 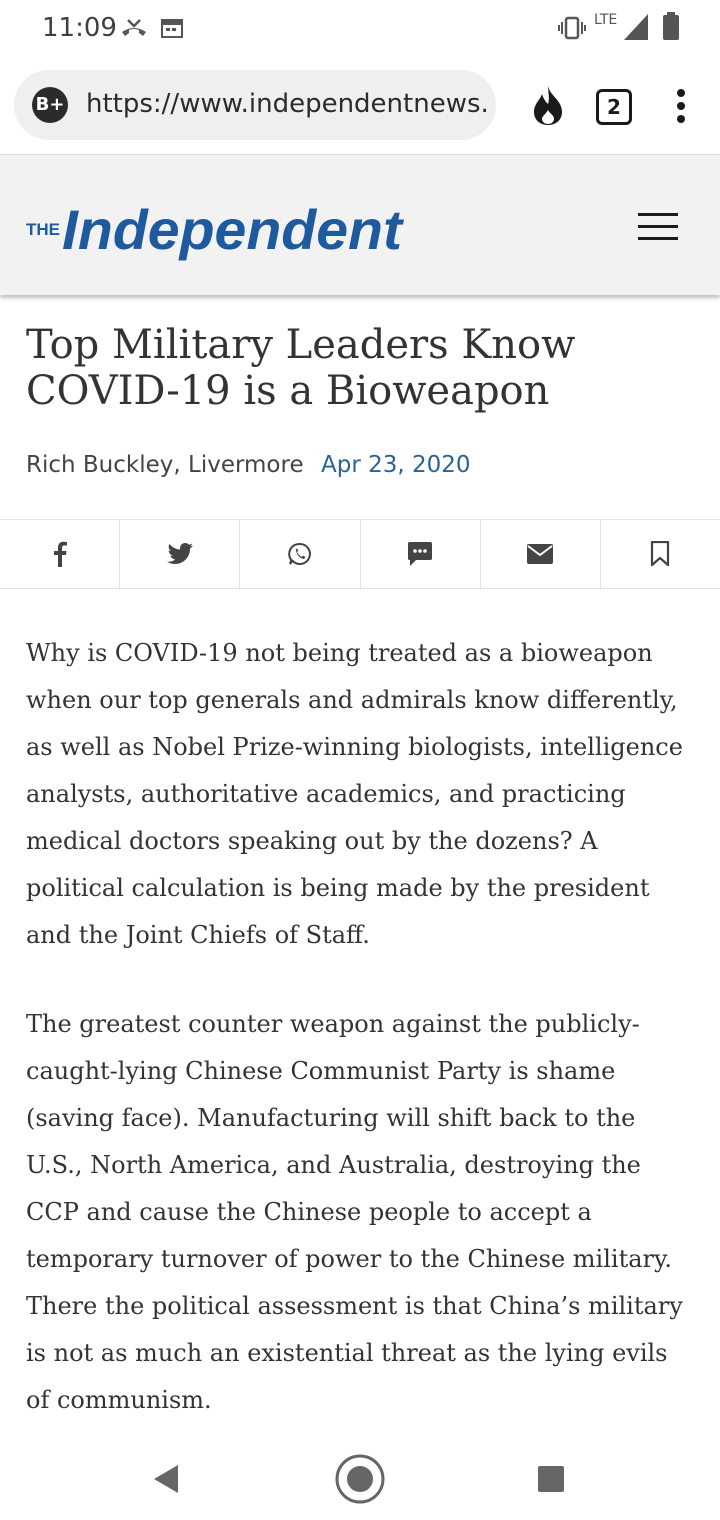 What do you see at coordinates (172, 28) in the screenshot?
I see `calendar-icon` at bounding box center [172, 28].